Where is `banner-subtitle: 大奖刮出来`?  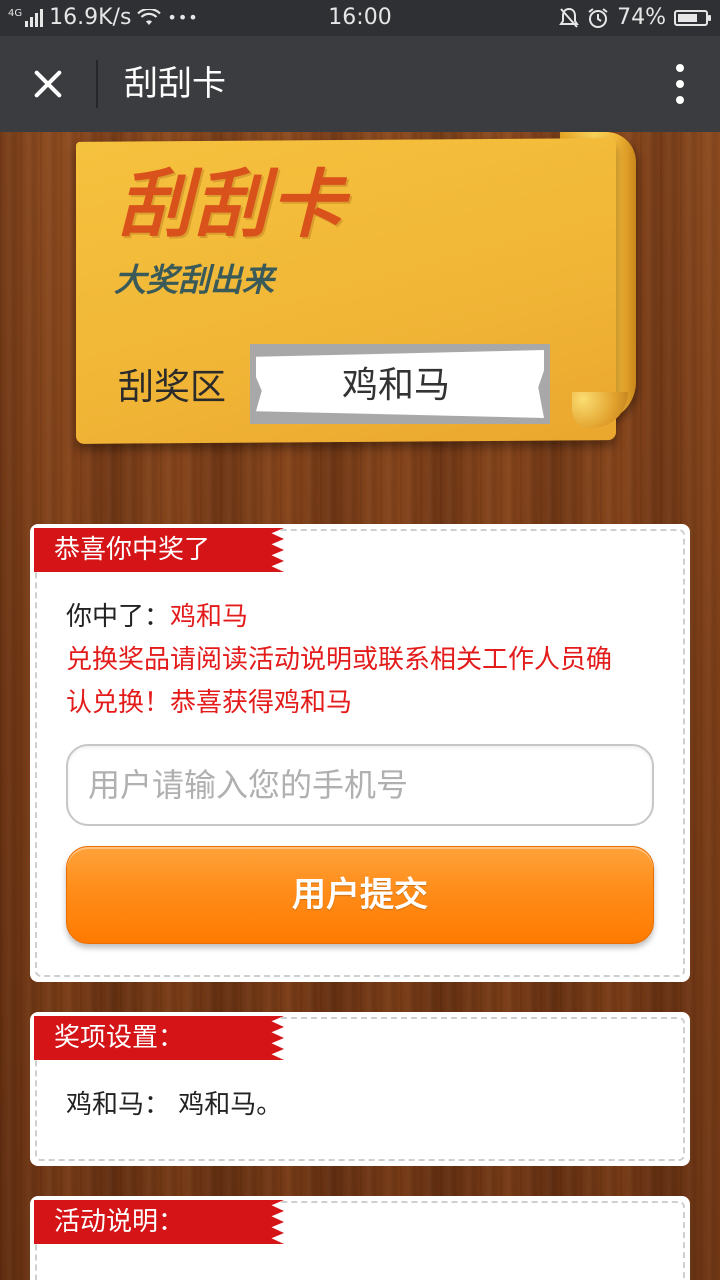 banner-subtitle: 大奖刮出来 is located at coordinates (194, 280).